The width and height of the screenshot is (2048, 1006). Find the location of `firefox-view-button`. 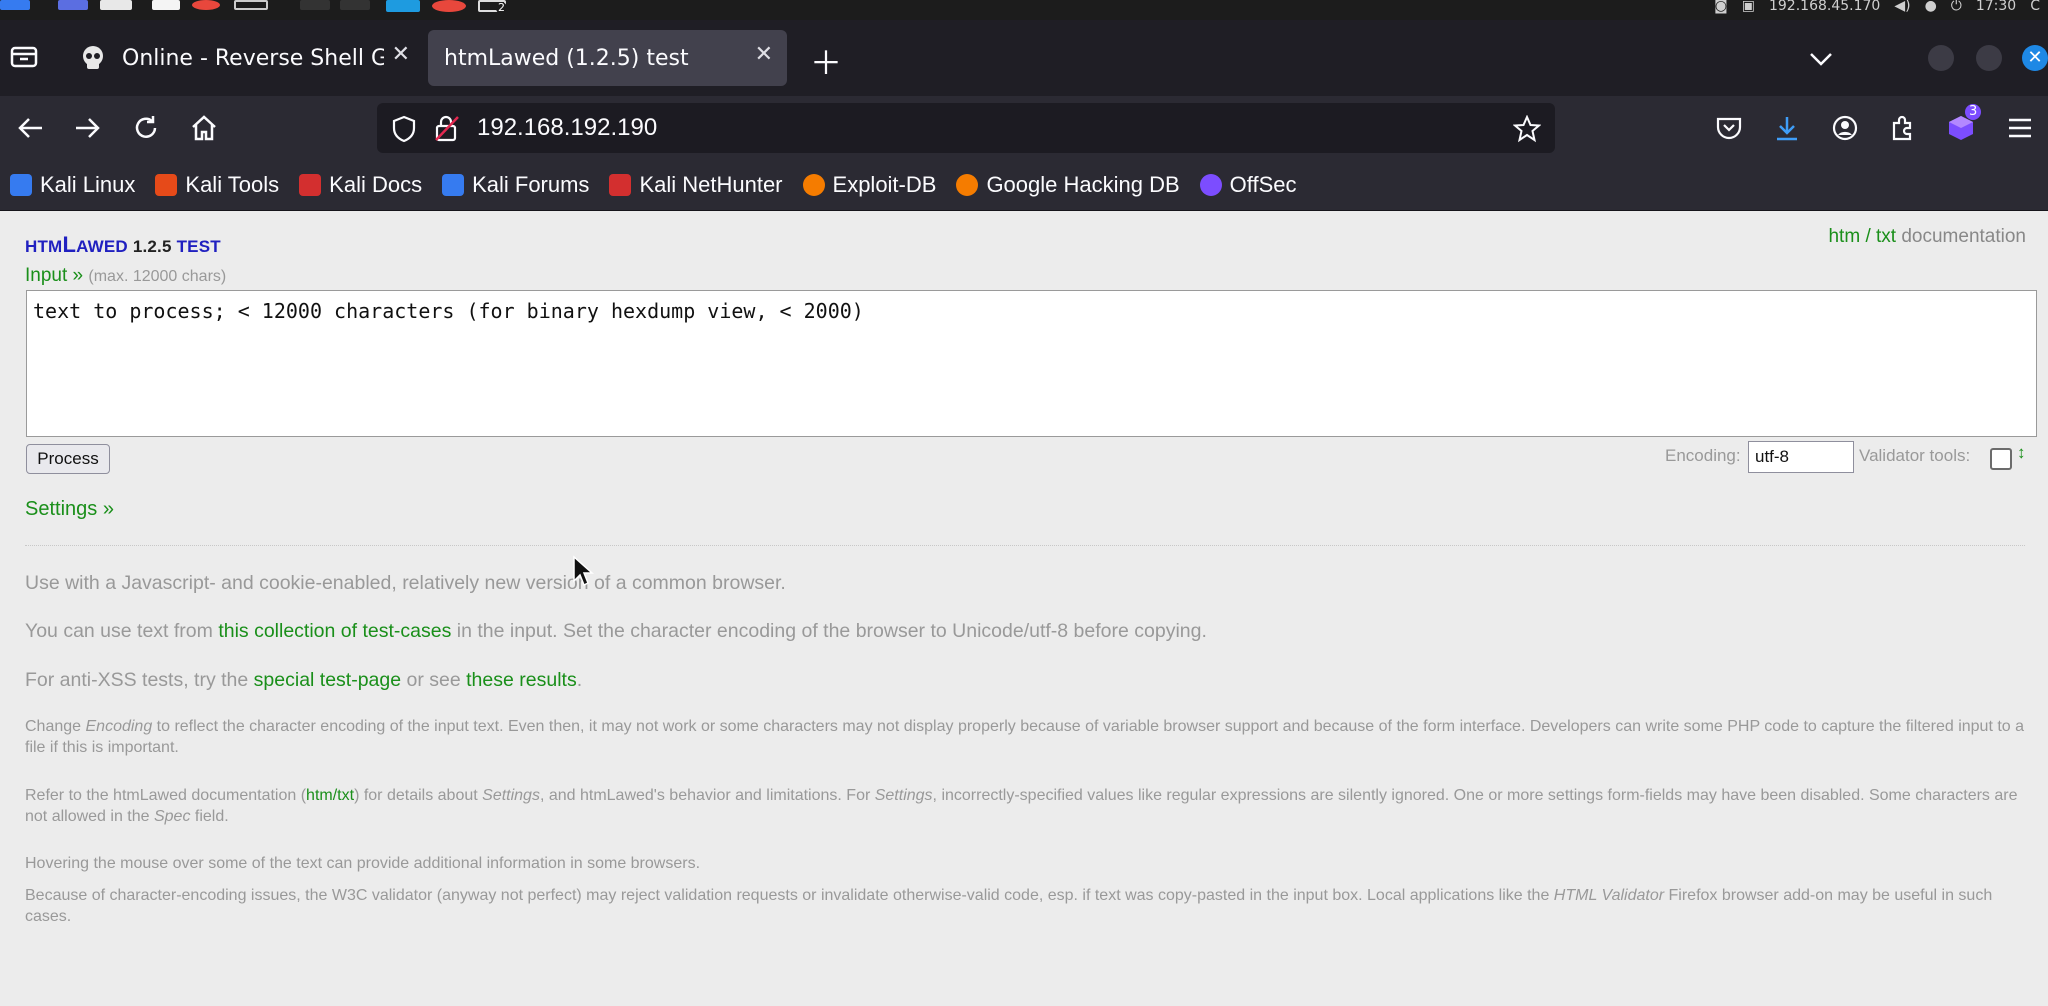

firefox-view-button is located at coordinates (25, 58).